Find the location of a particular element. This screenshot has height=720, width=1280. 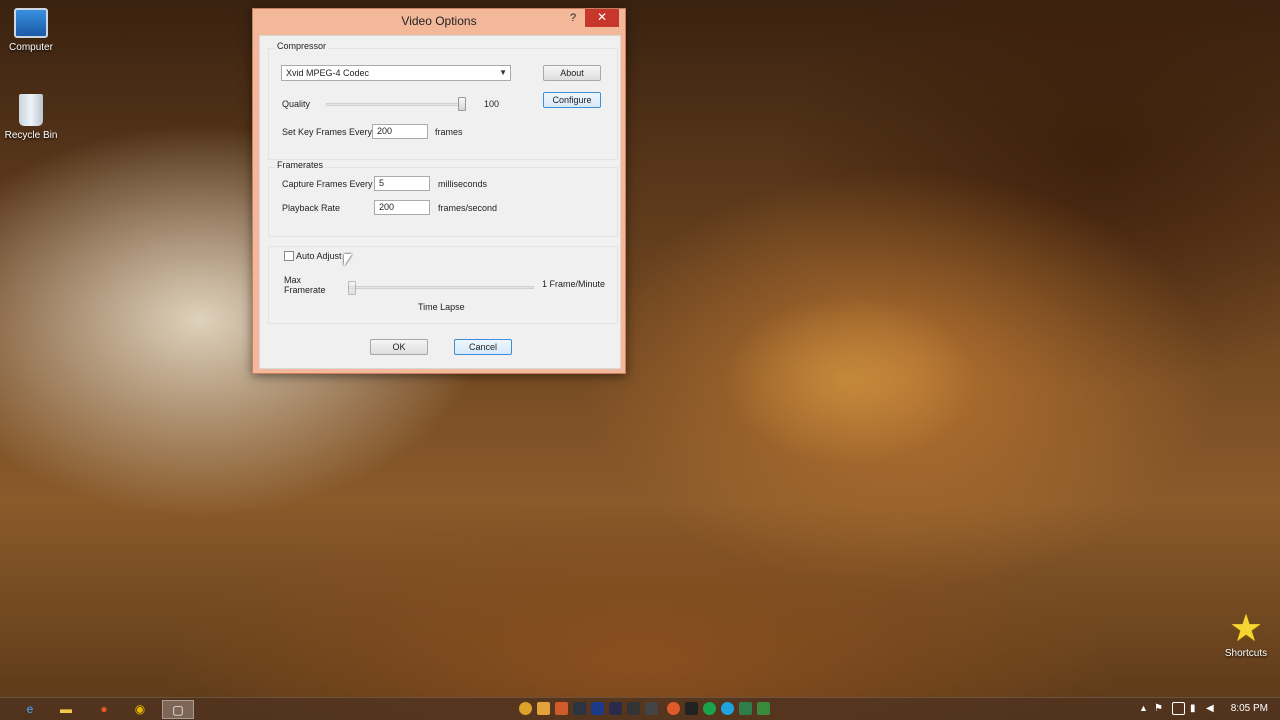

star-icon: ★ is located at coordinates (1246, 629).